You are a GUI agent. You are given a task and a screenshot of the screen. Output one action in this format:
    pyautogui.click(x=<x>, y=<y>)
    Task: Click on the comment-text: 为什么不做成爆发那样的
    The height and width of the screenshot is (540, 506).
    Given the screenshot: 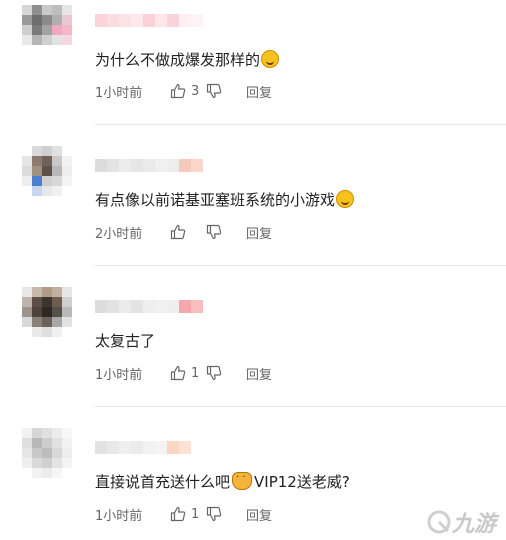 What is the action you would take?
    pyautogui.click(x=187, y=60)
    